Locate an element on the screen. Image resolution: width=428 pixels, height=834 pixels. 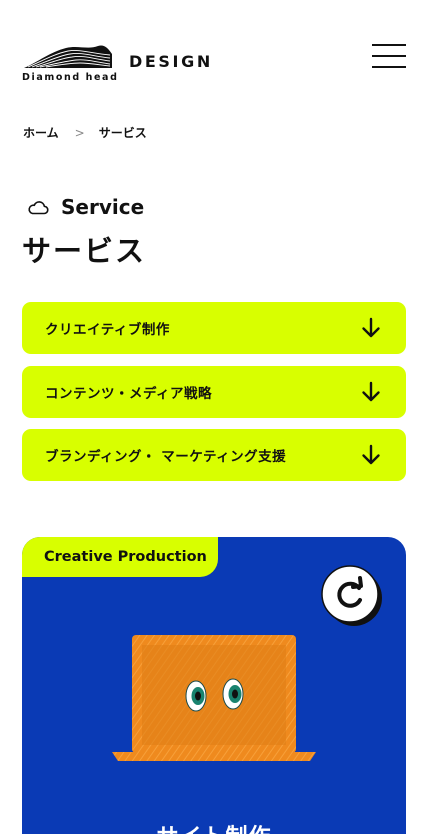
service-link-branding-marketing: ブランディング・ マーケティング支援 is located at coordinates (214, 455).